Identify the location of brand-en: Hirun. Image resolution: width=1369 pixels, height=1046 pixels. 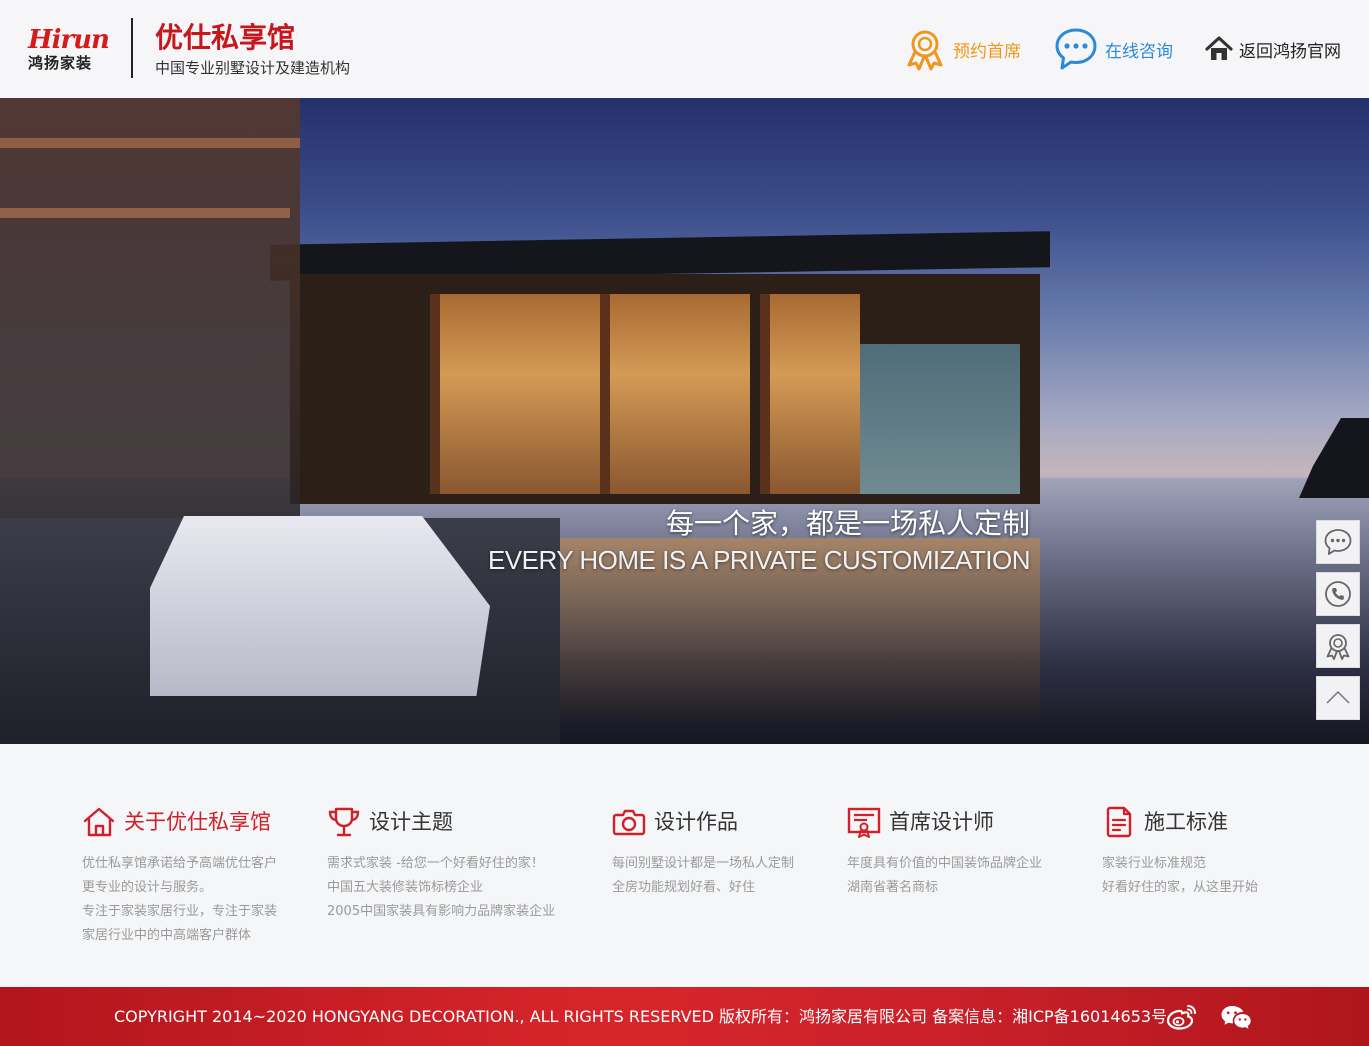
(69, 40).